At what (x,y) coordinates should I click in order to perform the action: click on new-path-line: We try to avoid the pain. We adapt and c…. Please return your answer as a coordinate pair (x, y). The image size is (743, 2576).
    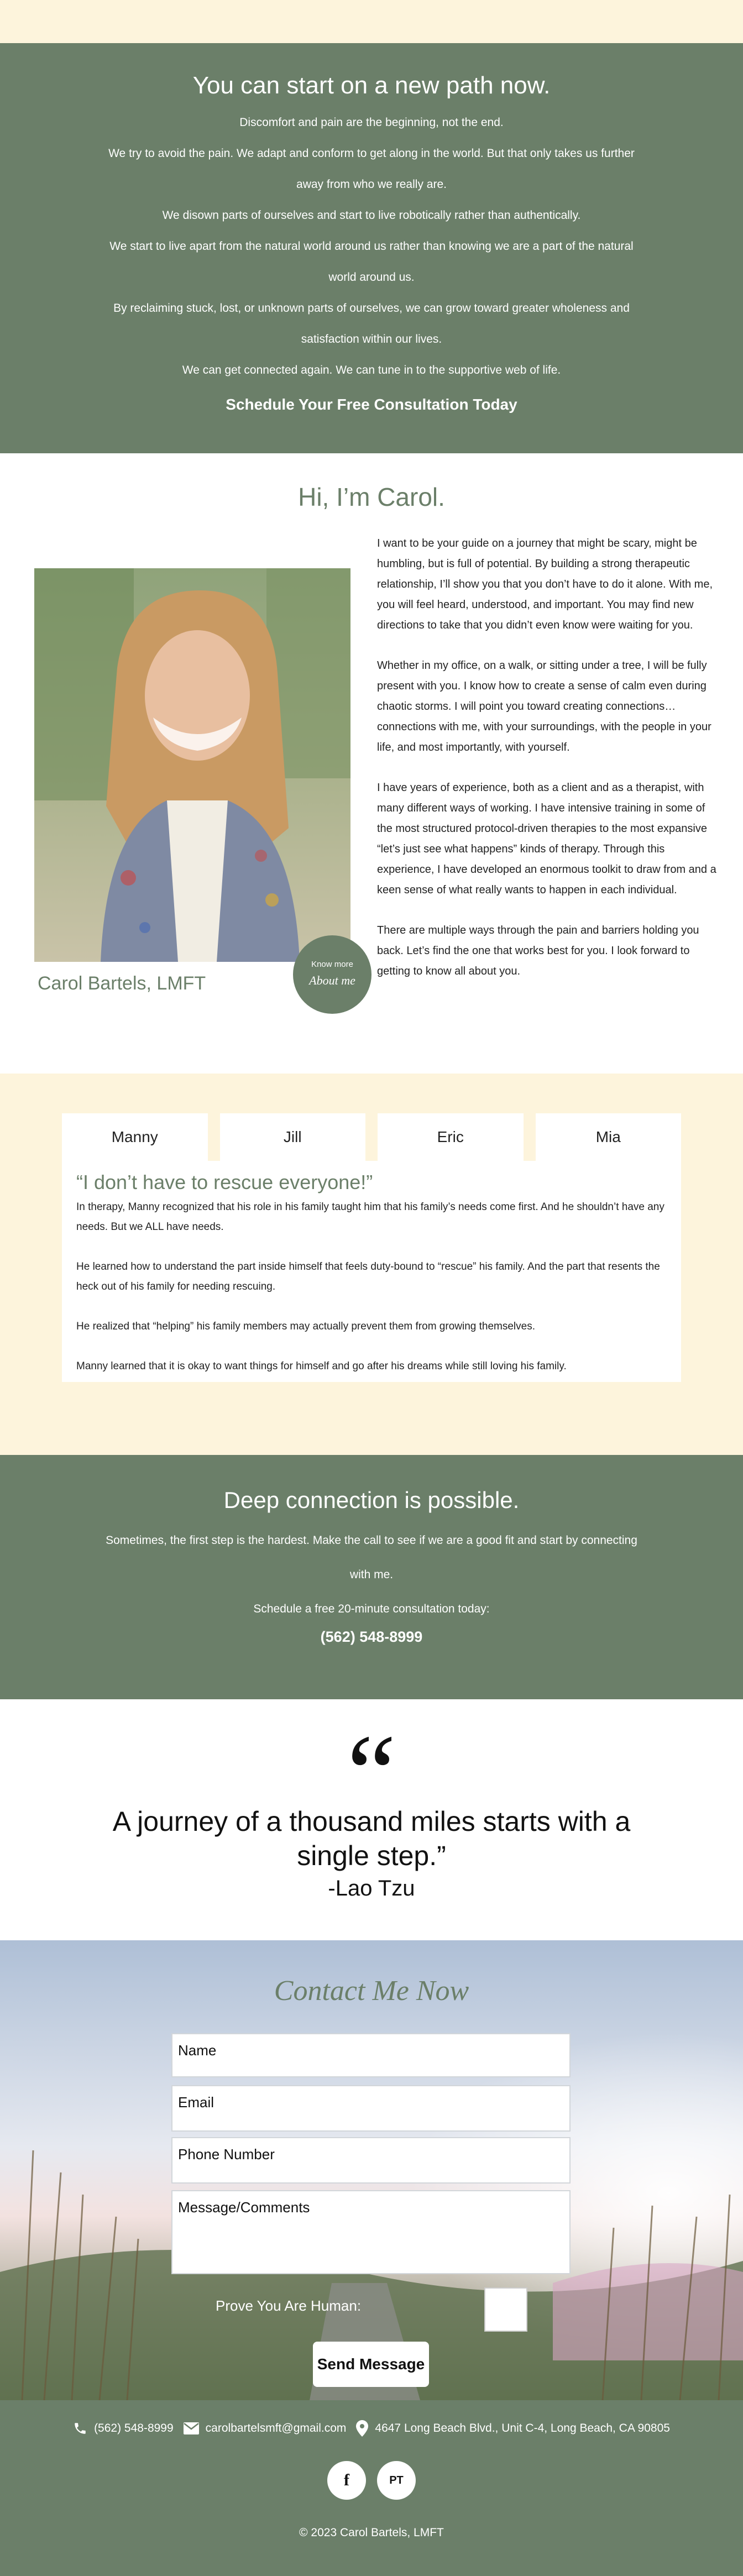
    Looking at the image, I should click on (371, 169).